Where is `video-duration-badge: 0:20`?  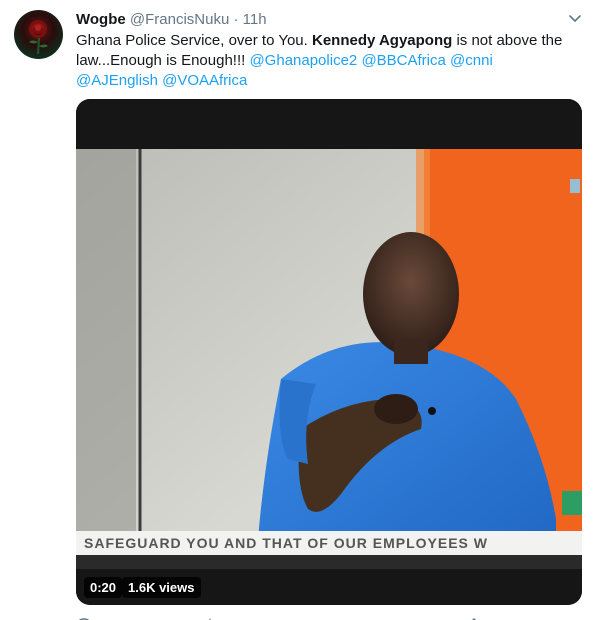
video-duration-badge: 0:20 is located at coordinates (103, 587).